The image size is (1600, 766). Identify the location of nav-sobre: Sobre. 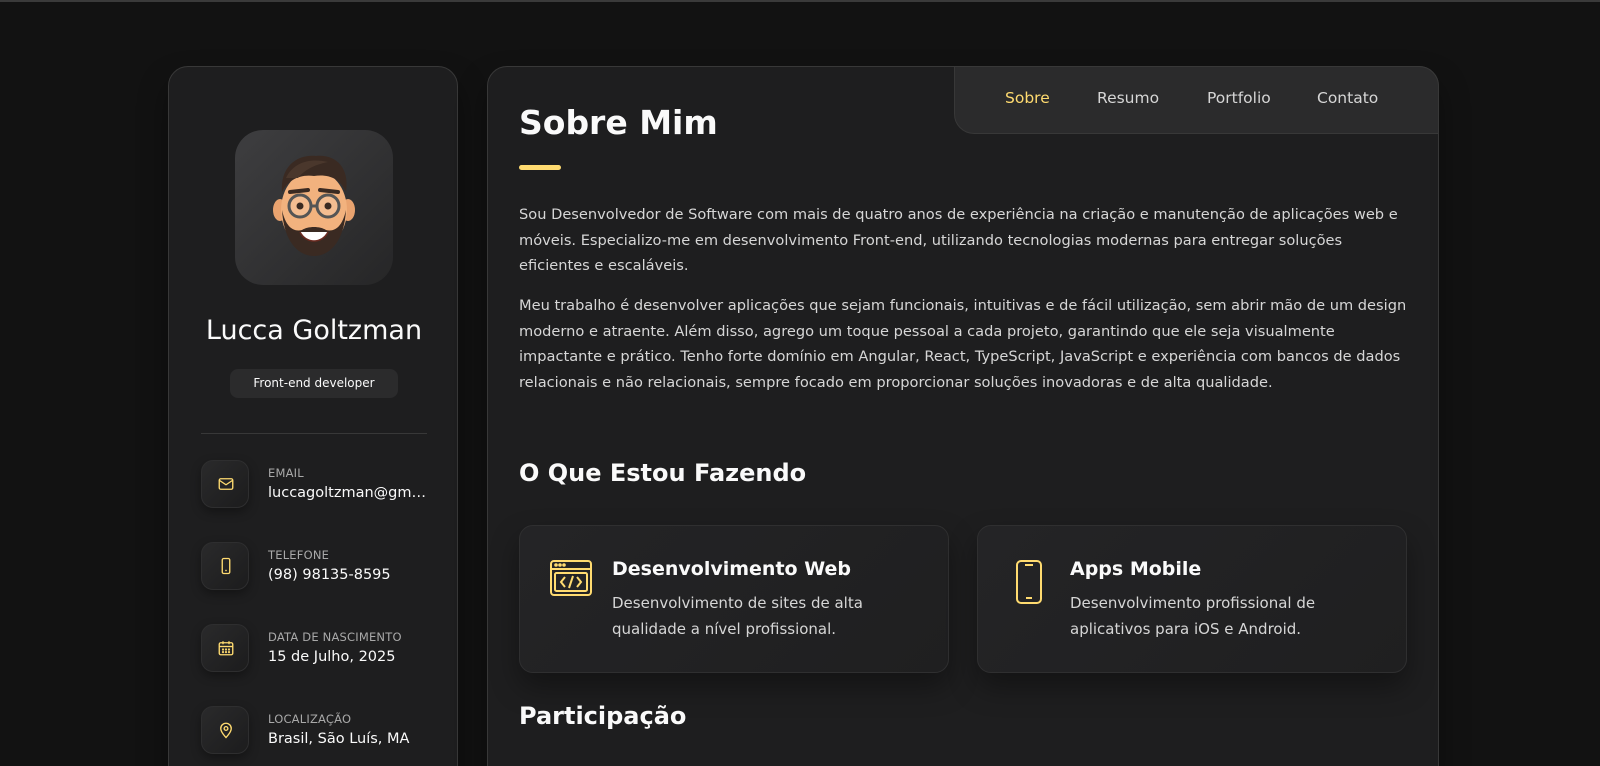
(1027, 98).